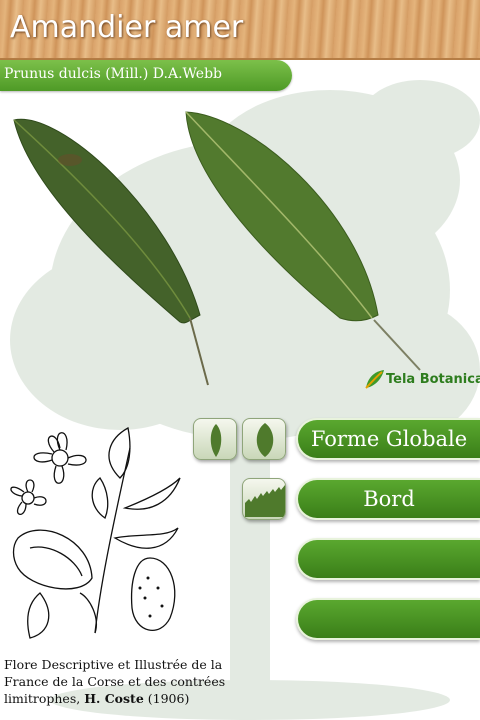  I want to click on caption-author: H. Coste, so click(114, 698).